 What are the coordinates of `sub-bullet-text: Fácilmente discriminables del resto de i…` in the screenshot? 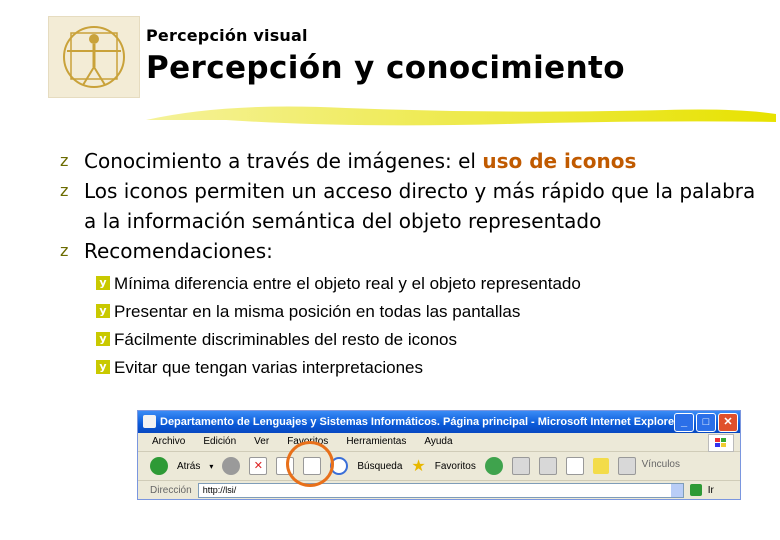 It's located at (285, 339).